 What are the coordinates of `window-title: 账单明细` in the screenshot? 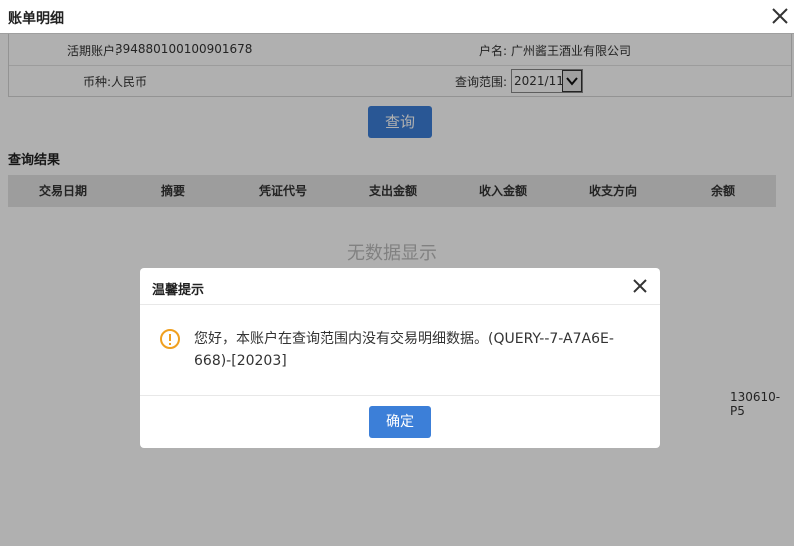 It's located at (36, 19).